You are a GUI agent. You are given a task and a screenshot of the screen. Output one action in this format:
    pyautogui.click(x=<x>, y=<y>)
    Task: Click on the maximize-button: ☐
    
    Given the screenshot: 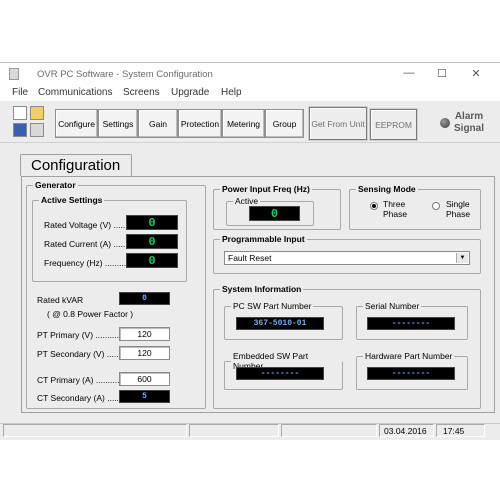 What is the action you would take?
    pyautogui.click(x=442, y=73)
    